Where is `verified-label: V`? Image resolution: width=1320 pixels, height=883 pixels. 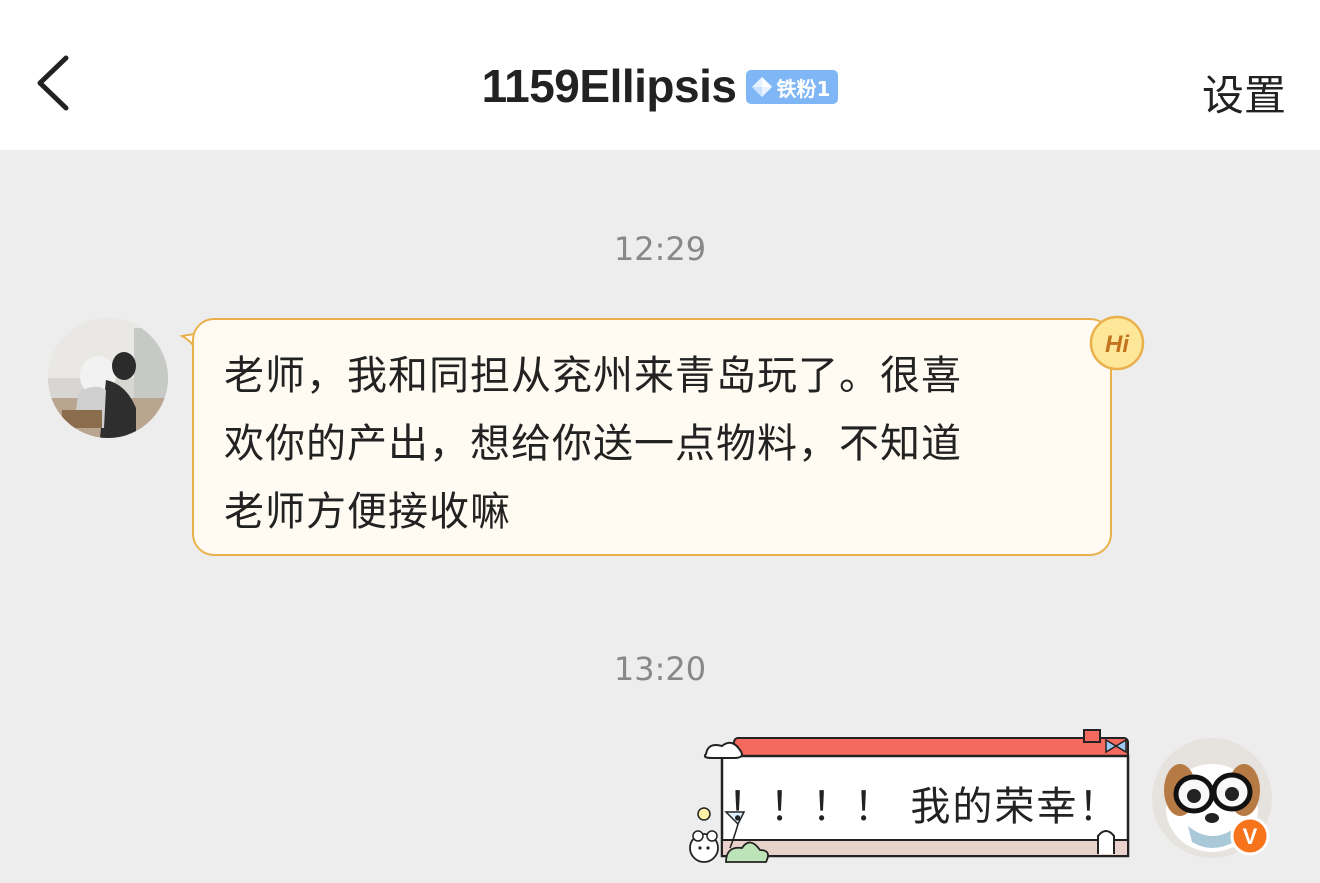
verified-label: V is located at coordinates (1250, 836).